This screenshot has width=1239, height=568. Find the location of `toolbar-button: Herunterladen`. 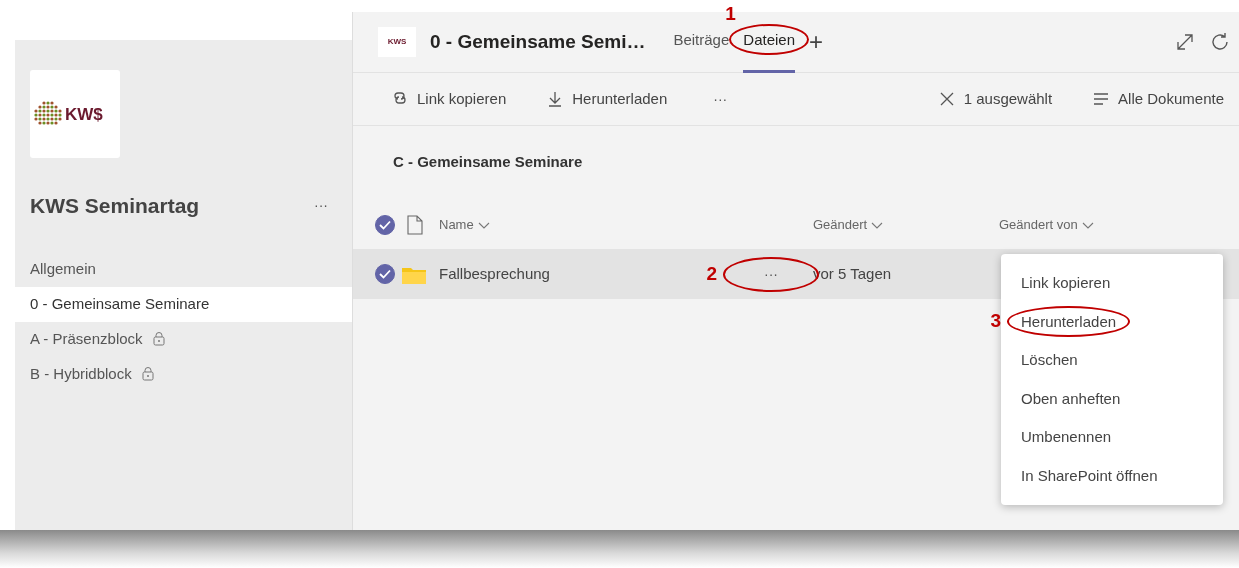

toolbar-button: Herunterladen is located at coordinates (607, 99).